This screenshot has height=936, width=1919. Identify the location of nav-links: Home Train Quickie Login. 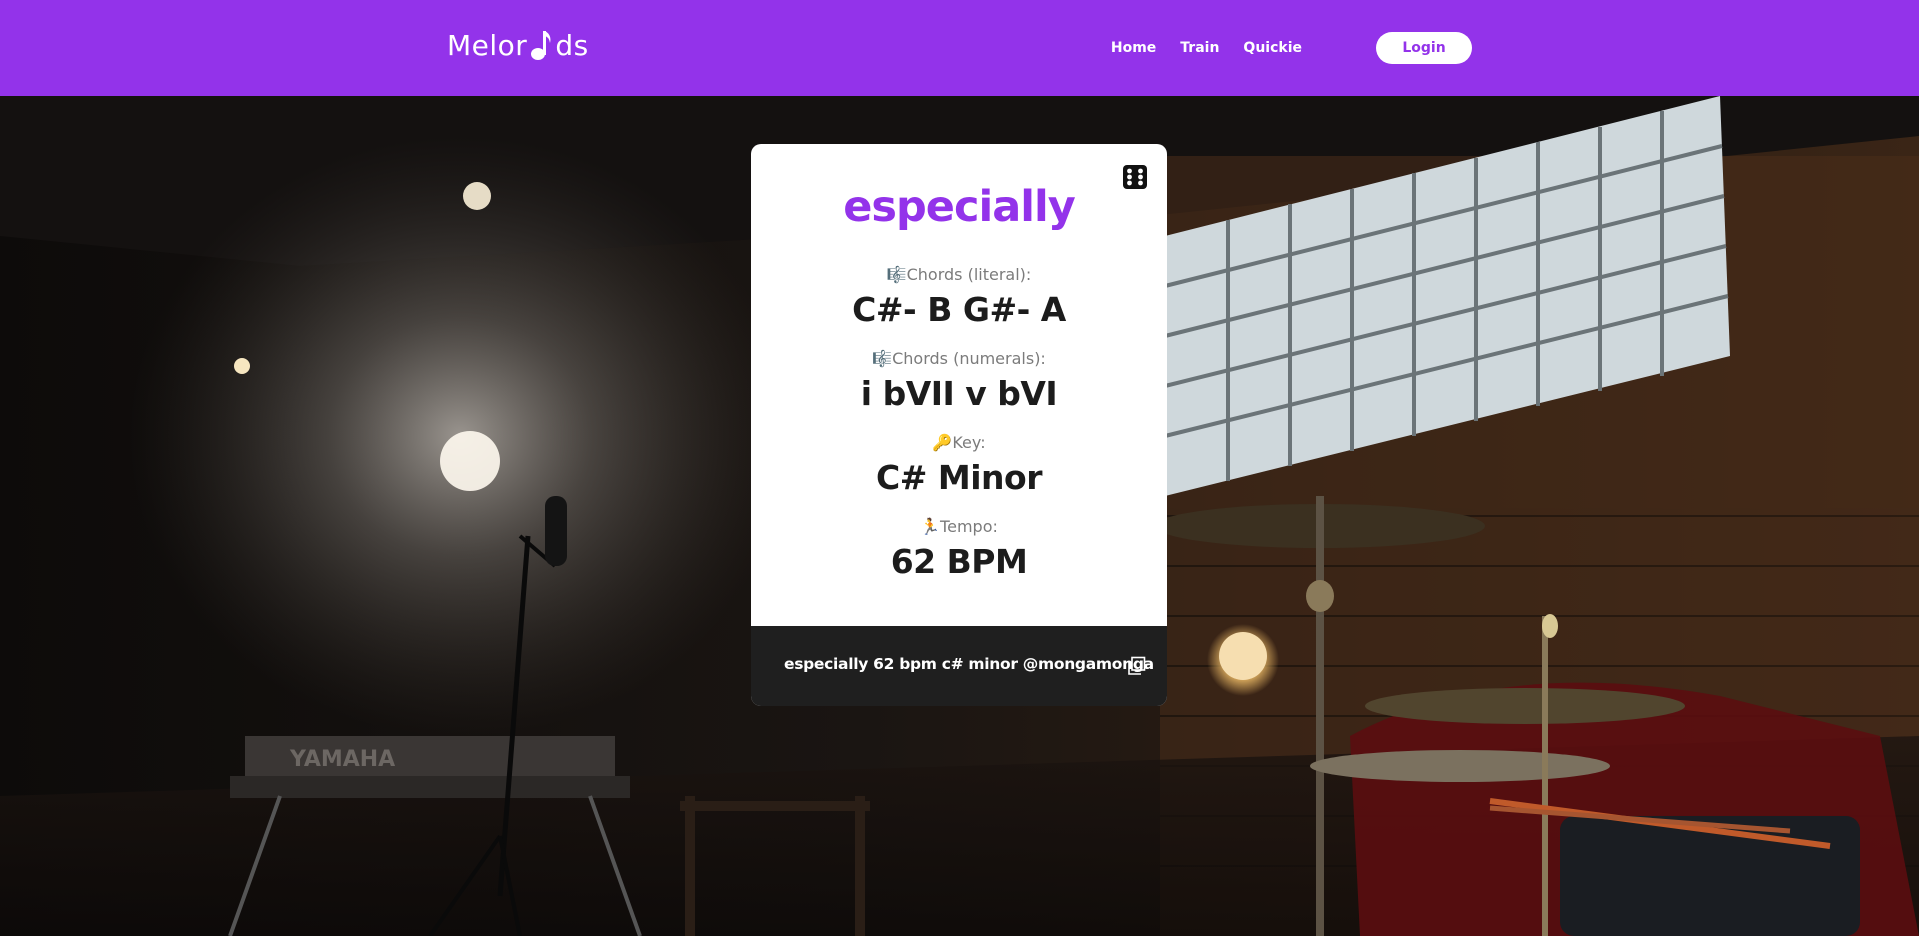
(1291, 48).